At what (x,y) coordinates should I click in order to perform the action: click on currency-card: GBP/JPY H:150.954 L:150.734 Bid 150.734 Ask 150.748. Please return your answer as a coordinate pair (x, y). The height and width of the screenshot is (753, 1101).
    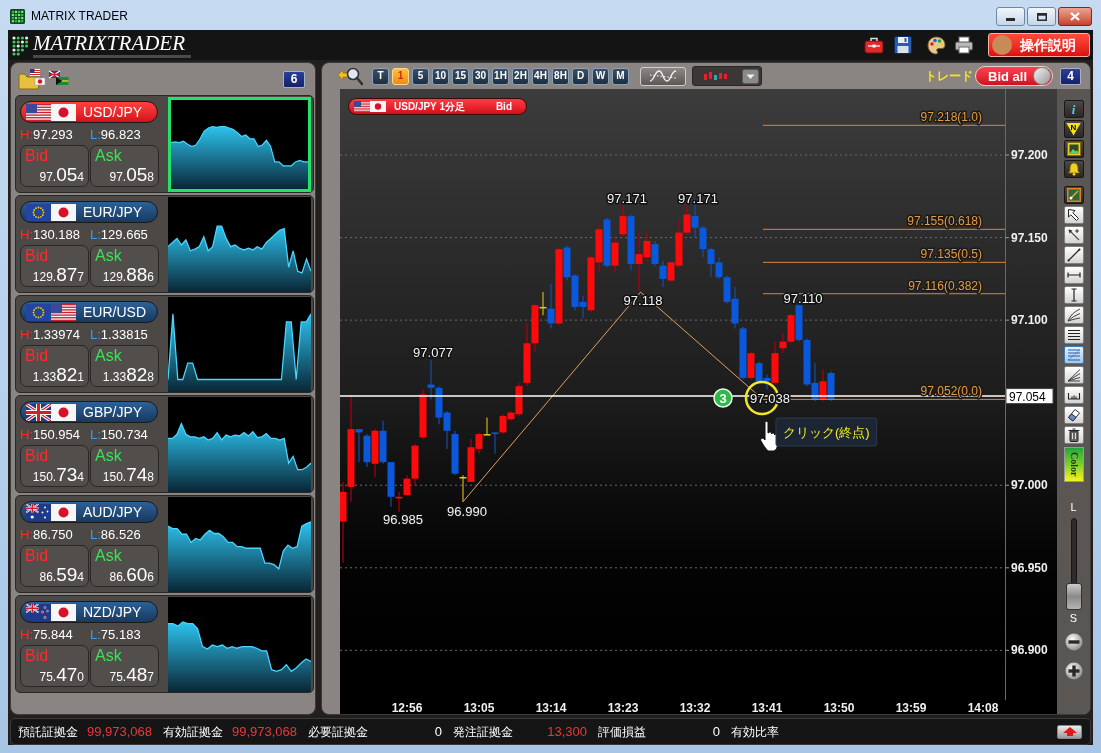
    Looking at the image, I should click on (164, 444).